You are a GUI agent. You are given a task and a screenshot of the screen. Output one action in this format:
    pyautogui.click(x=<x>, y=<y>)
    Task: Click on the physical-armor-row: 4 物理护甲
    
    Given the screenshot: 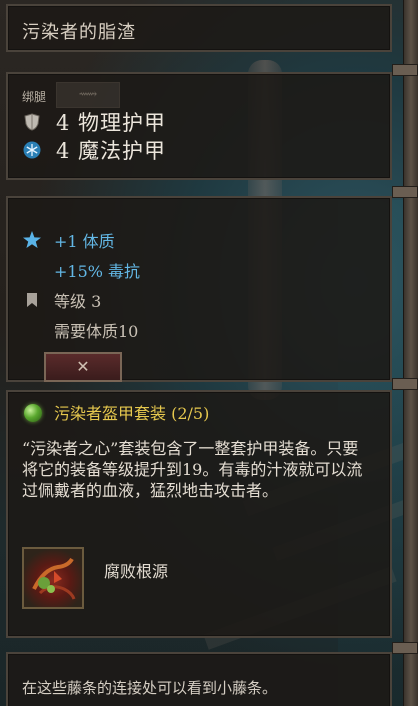 What is the action you would take?
    pyautogui.click(x=94, y=122)
    